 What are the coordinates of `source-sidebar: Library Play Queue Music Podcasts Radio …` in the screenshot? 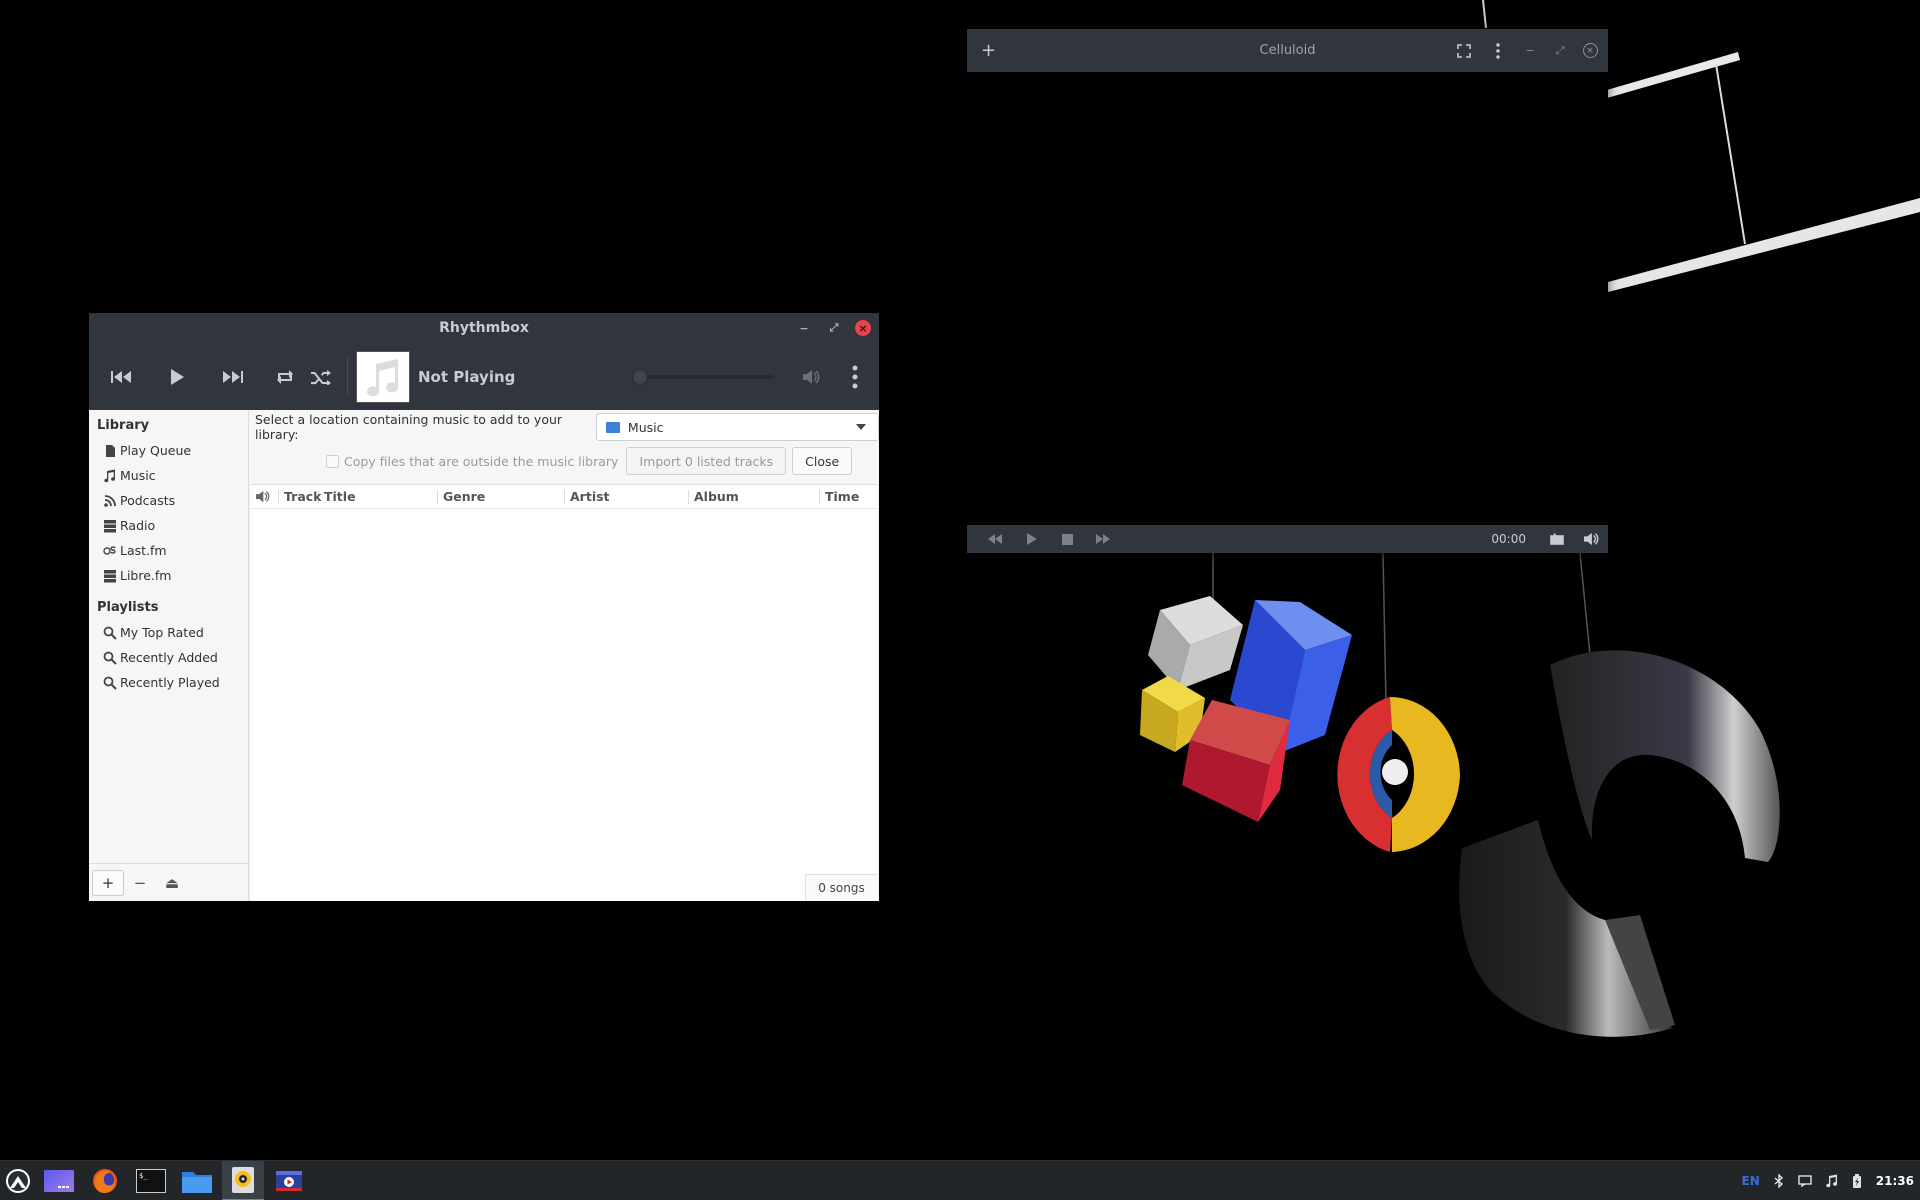 It's located at (169, 655).